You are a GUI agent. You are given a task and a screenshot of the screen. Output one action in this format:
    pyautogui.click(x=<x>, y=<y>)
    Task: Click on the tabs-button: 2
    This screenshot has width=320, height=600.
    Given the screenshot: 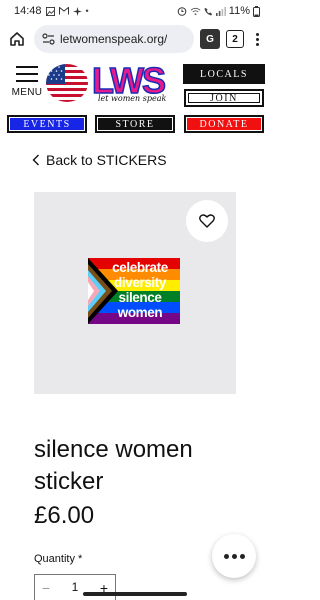 What is the action you would take?
    pyautogui.click(x=235, y=39)
    